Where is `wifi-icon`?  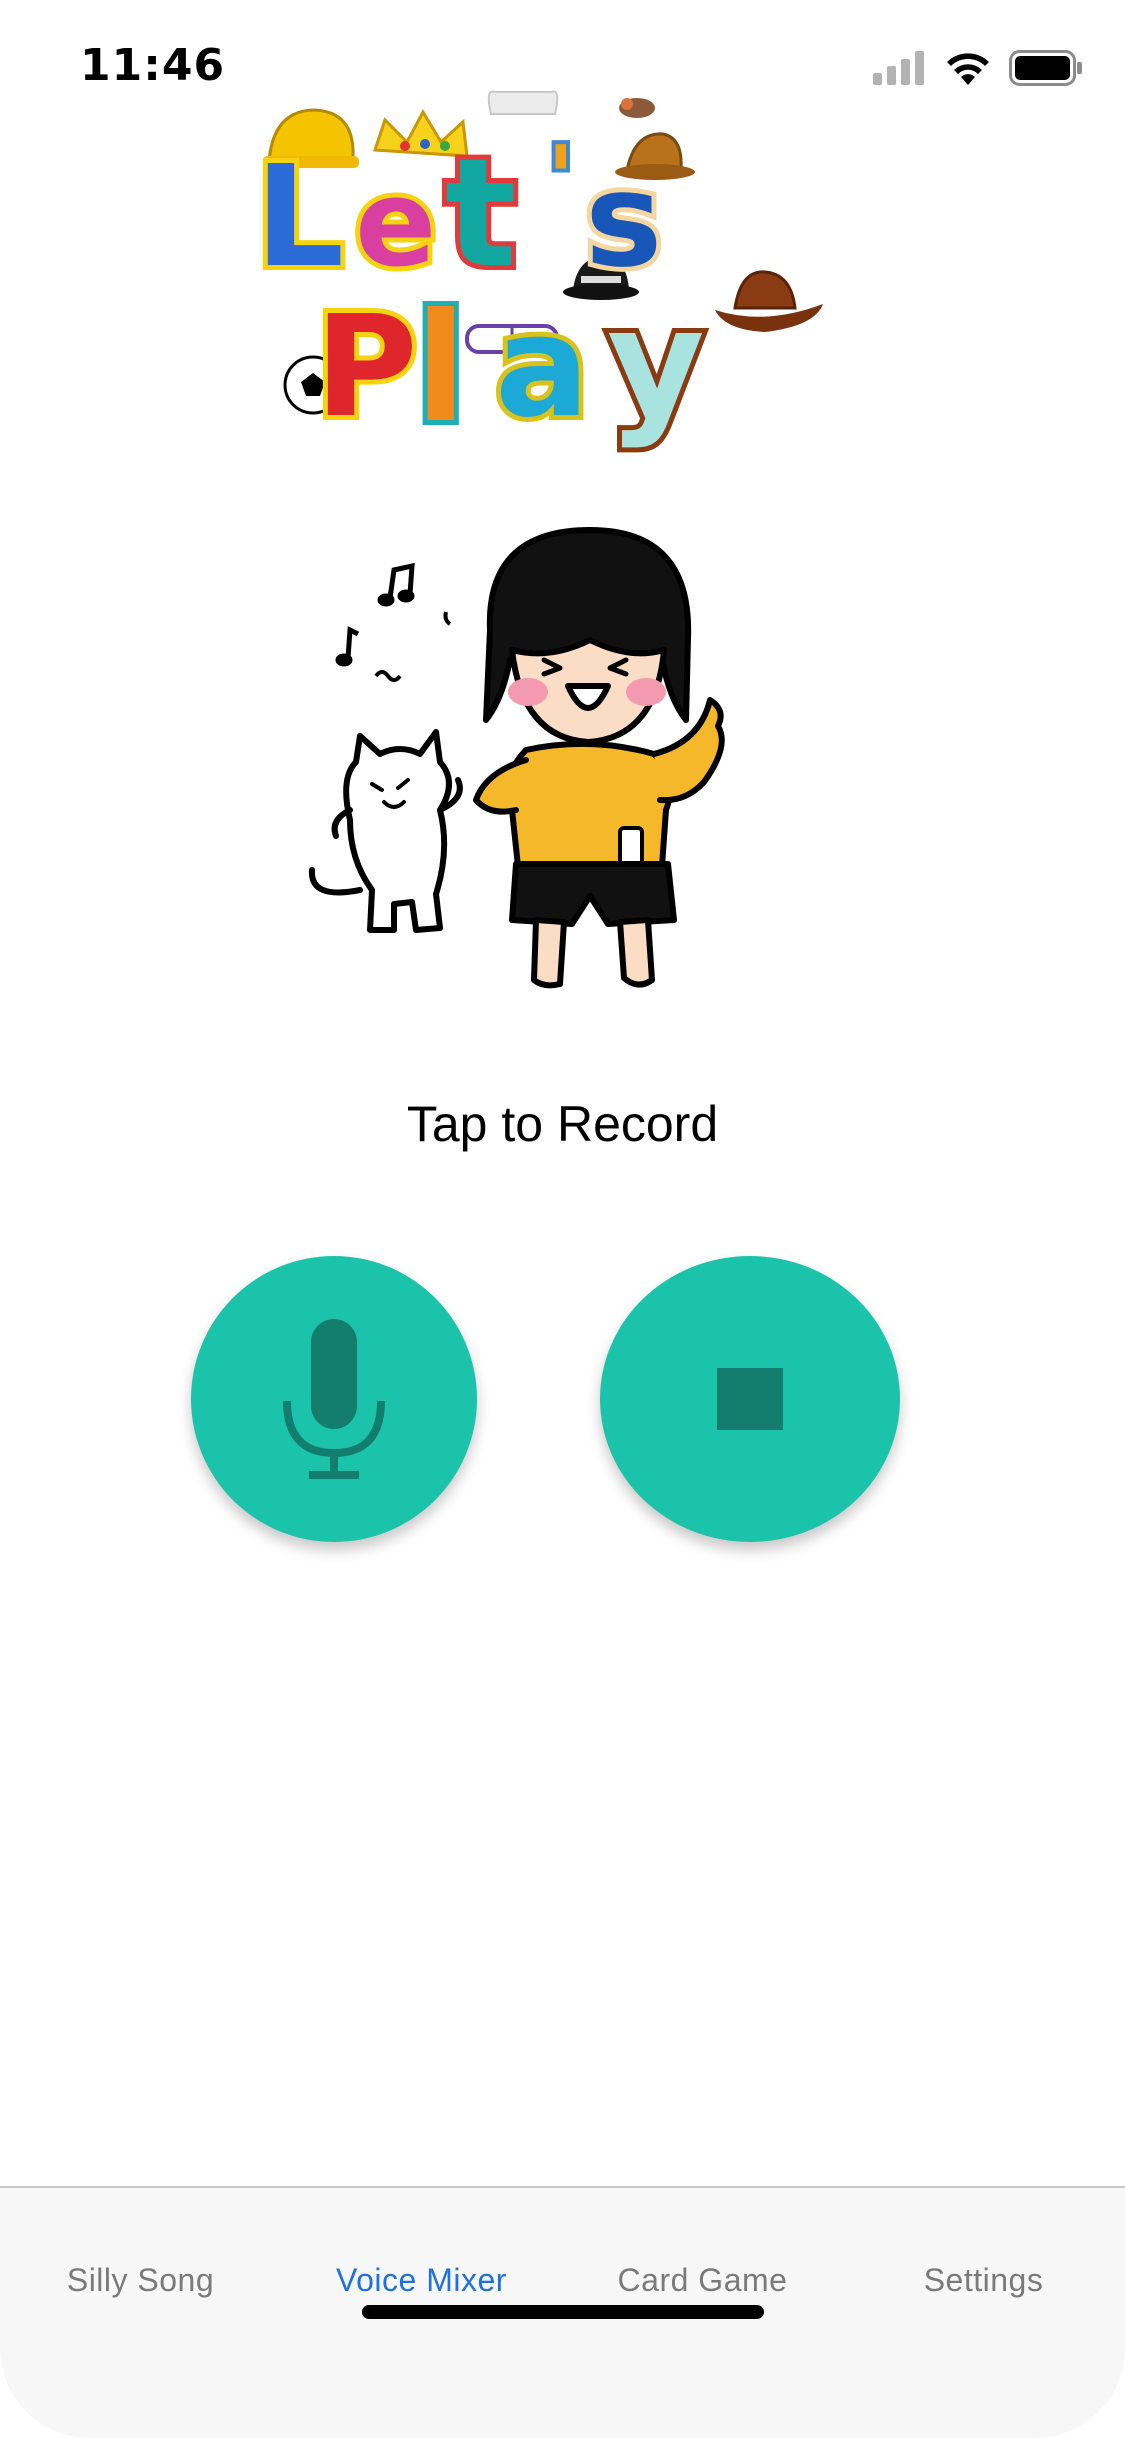
wifi-icon is located at coordinates (968, 69).